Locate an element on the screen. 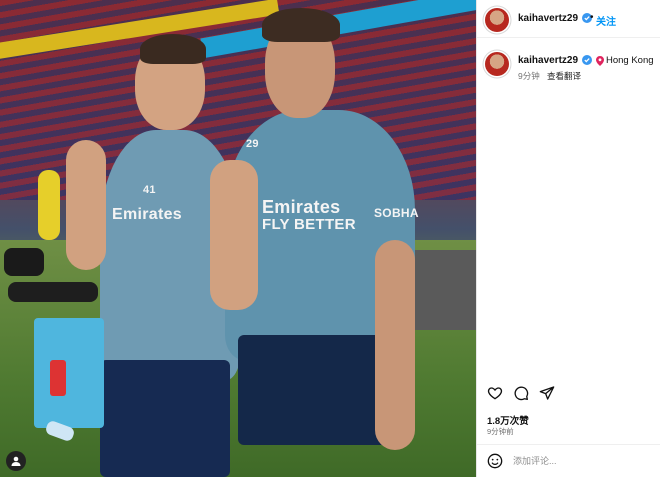  player-right-arm is located at coordinates (395, 345).